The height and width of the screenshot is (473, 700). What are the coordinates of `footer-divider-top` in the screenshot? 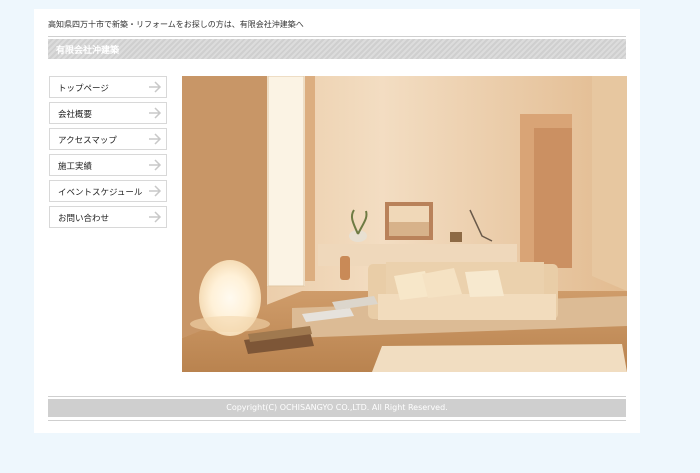 It's located at (337, 396).